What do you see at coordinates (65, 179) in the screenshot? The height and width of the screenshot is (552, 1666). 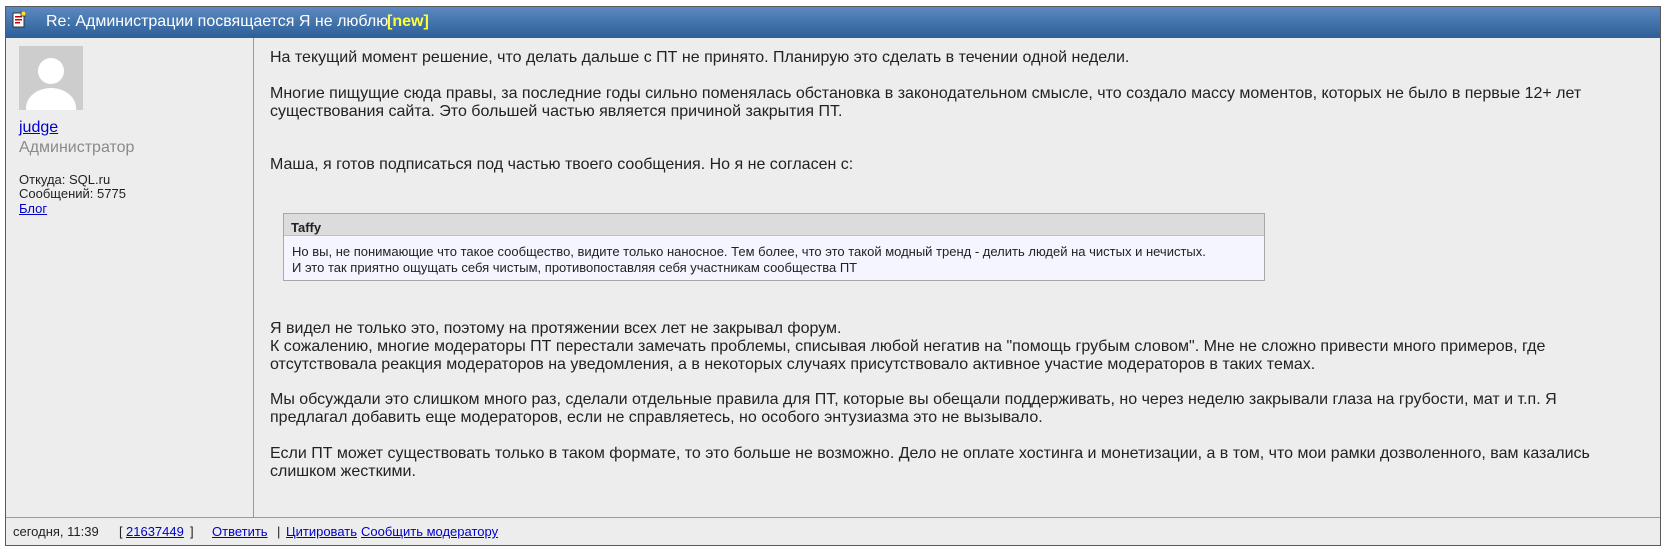 I see `author-from: Откуда: SQL.ru` at bounding box center [65, 179].